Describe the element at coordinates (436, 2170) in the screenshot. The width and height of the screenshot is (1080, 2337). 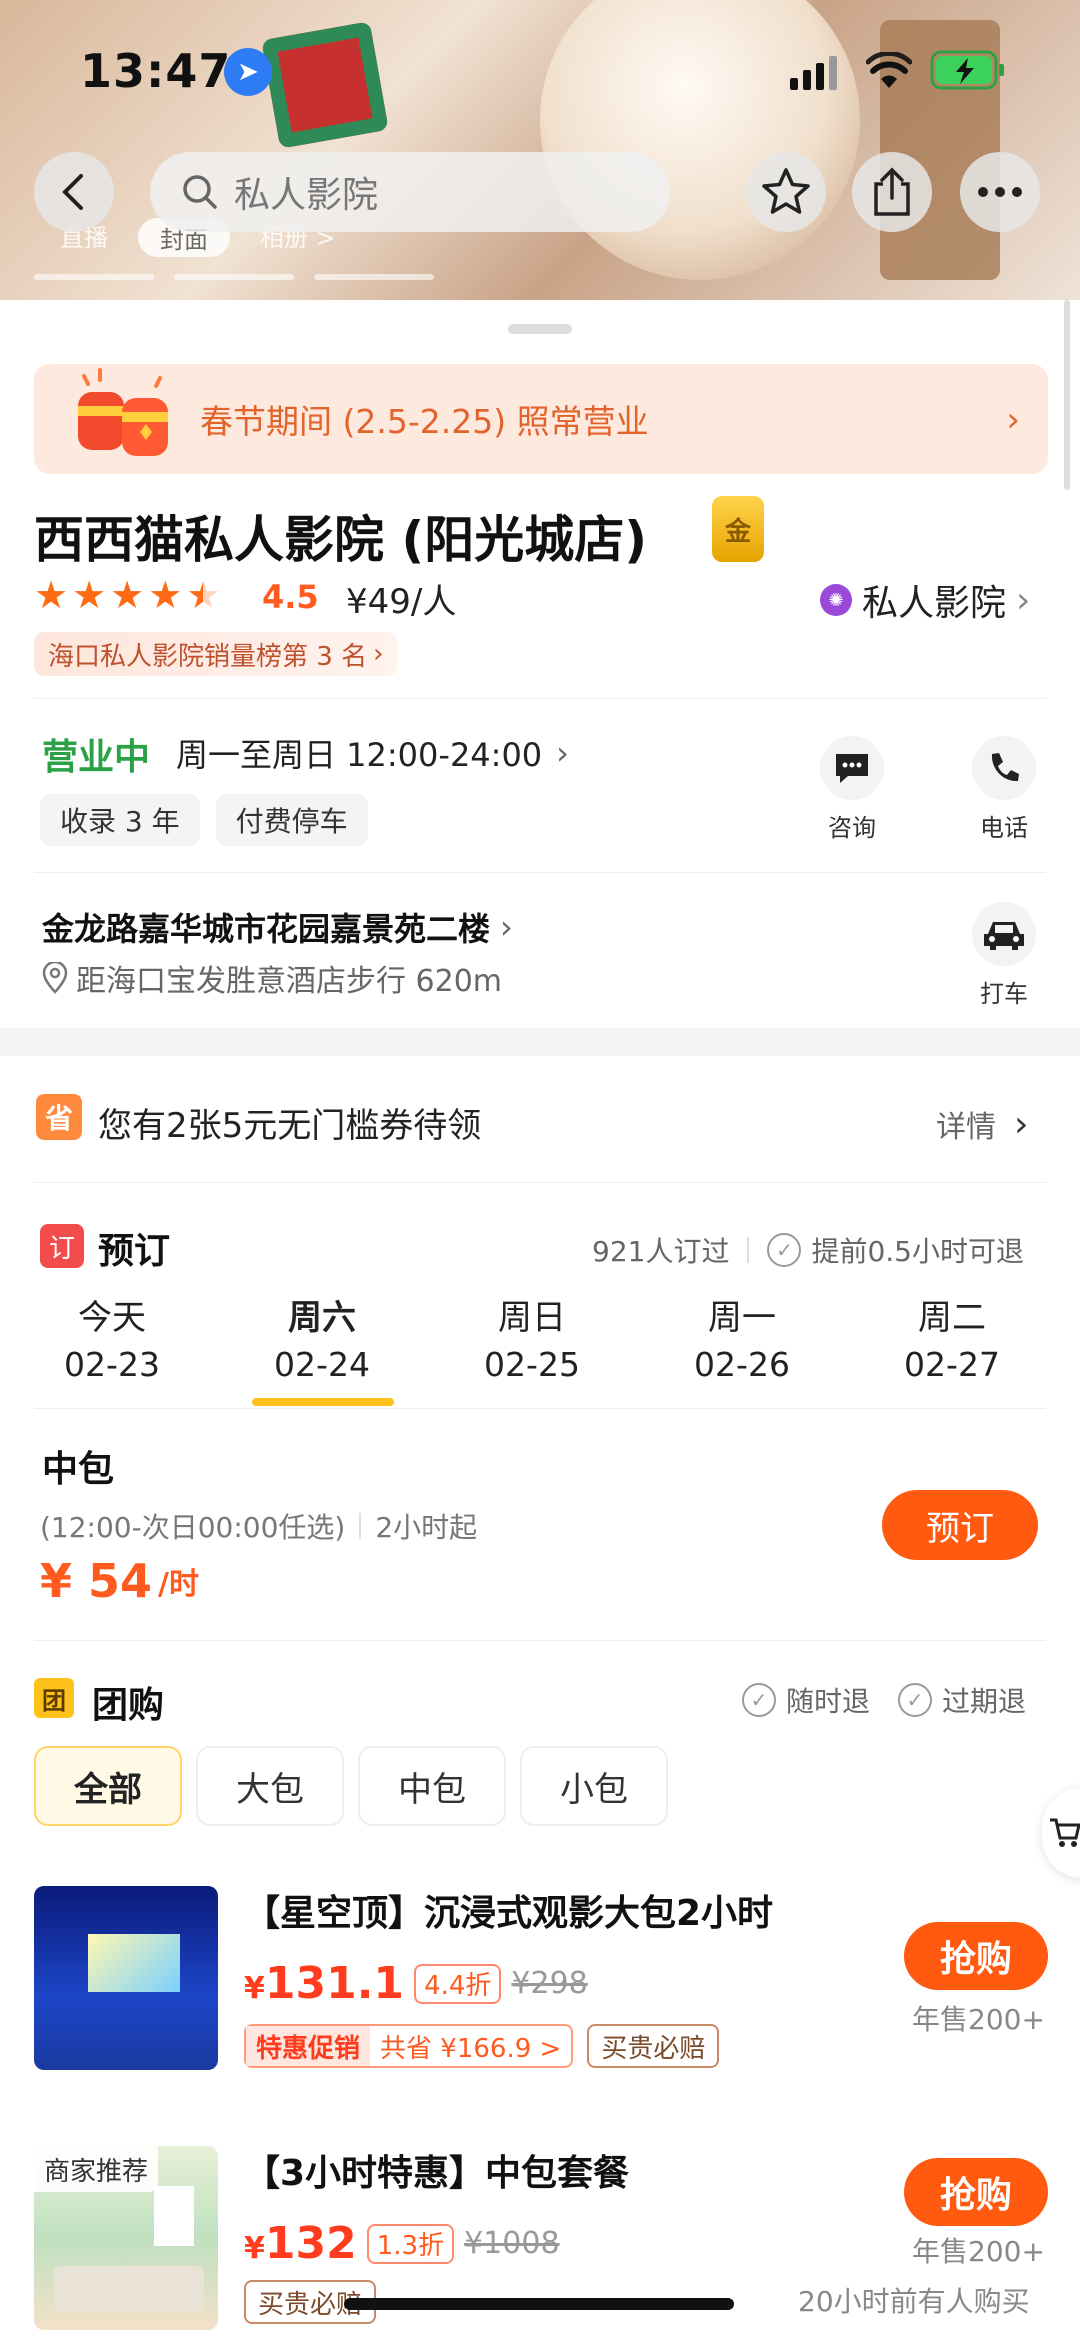
I see `deal-title: 【3小时特惠】中包套餐` at that location.